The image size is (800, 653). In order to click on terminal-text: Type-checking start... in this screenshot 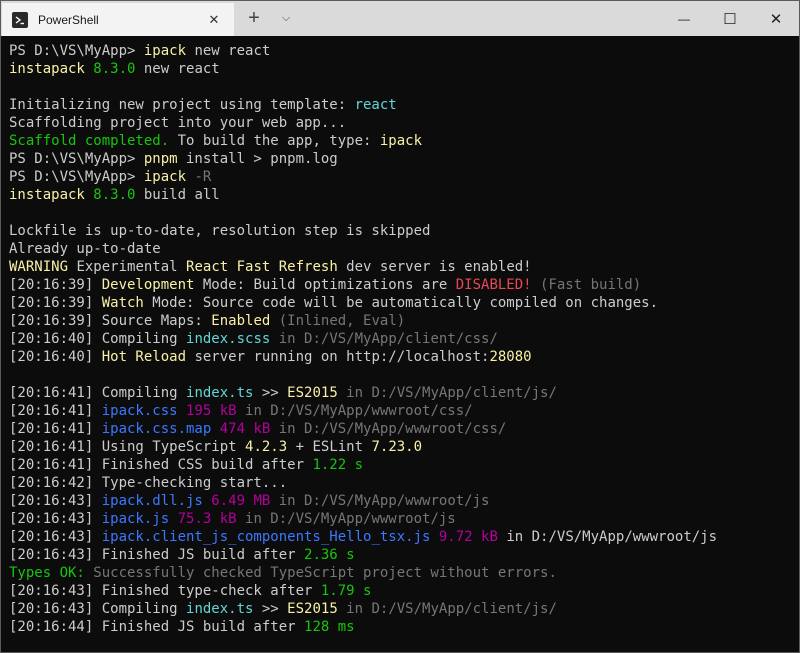, I will do `click(194, 483)`.